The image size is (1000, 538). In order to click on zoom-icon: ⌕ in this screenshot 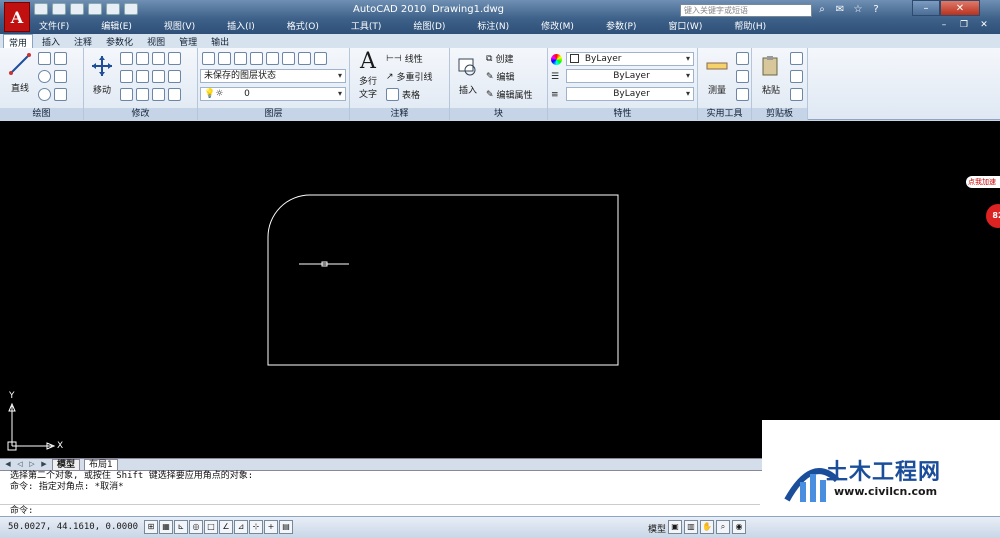, I will do `click(723, 527)`.